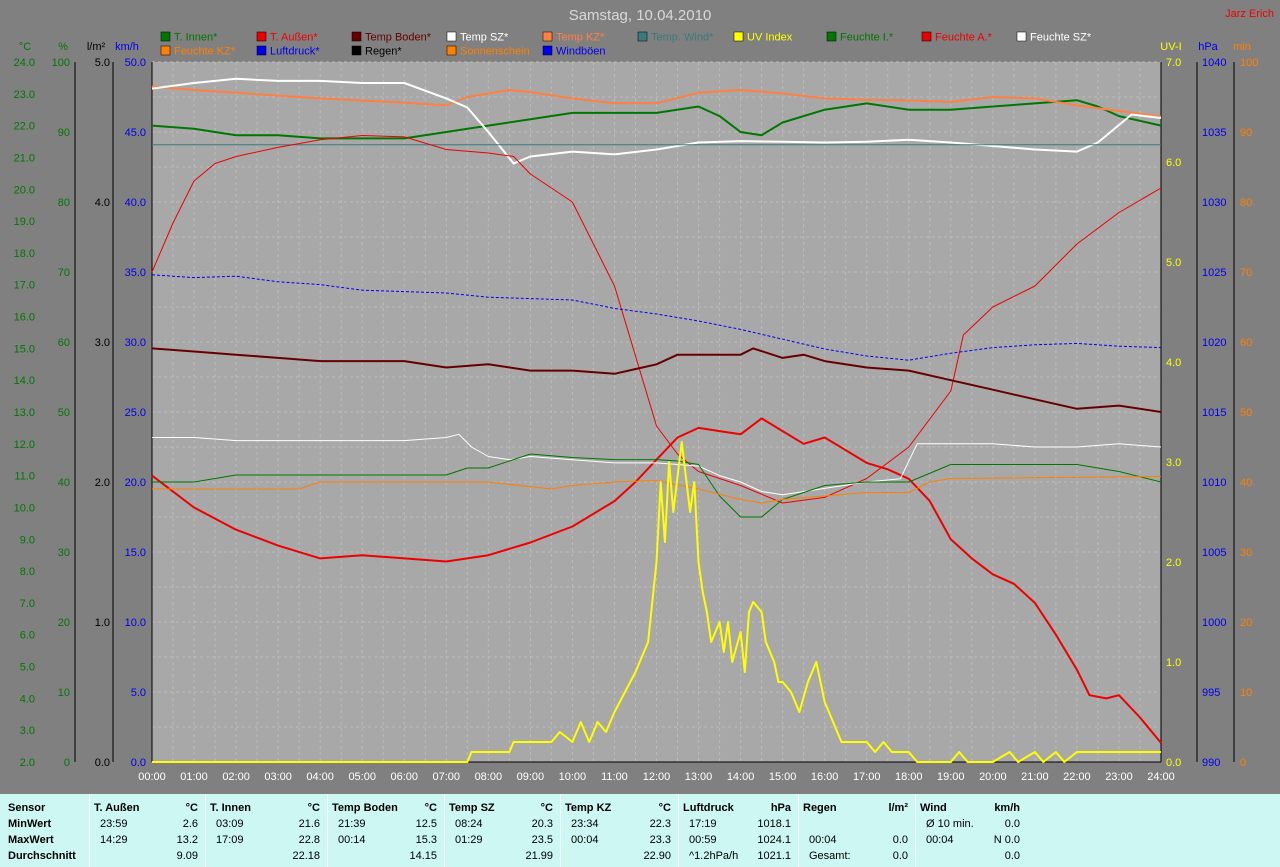 This screenshot has width=1280, height=867. I want to click on x-tick-label: 24:00, so click(1161, 777).